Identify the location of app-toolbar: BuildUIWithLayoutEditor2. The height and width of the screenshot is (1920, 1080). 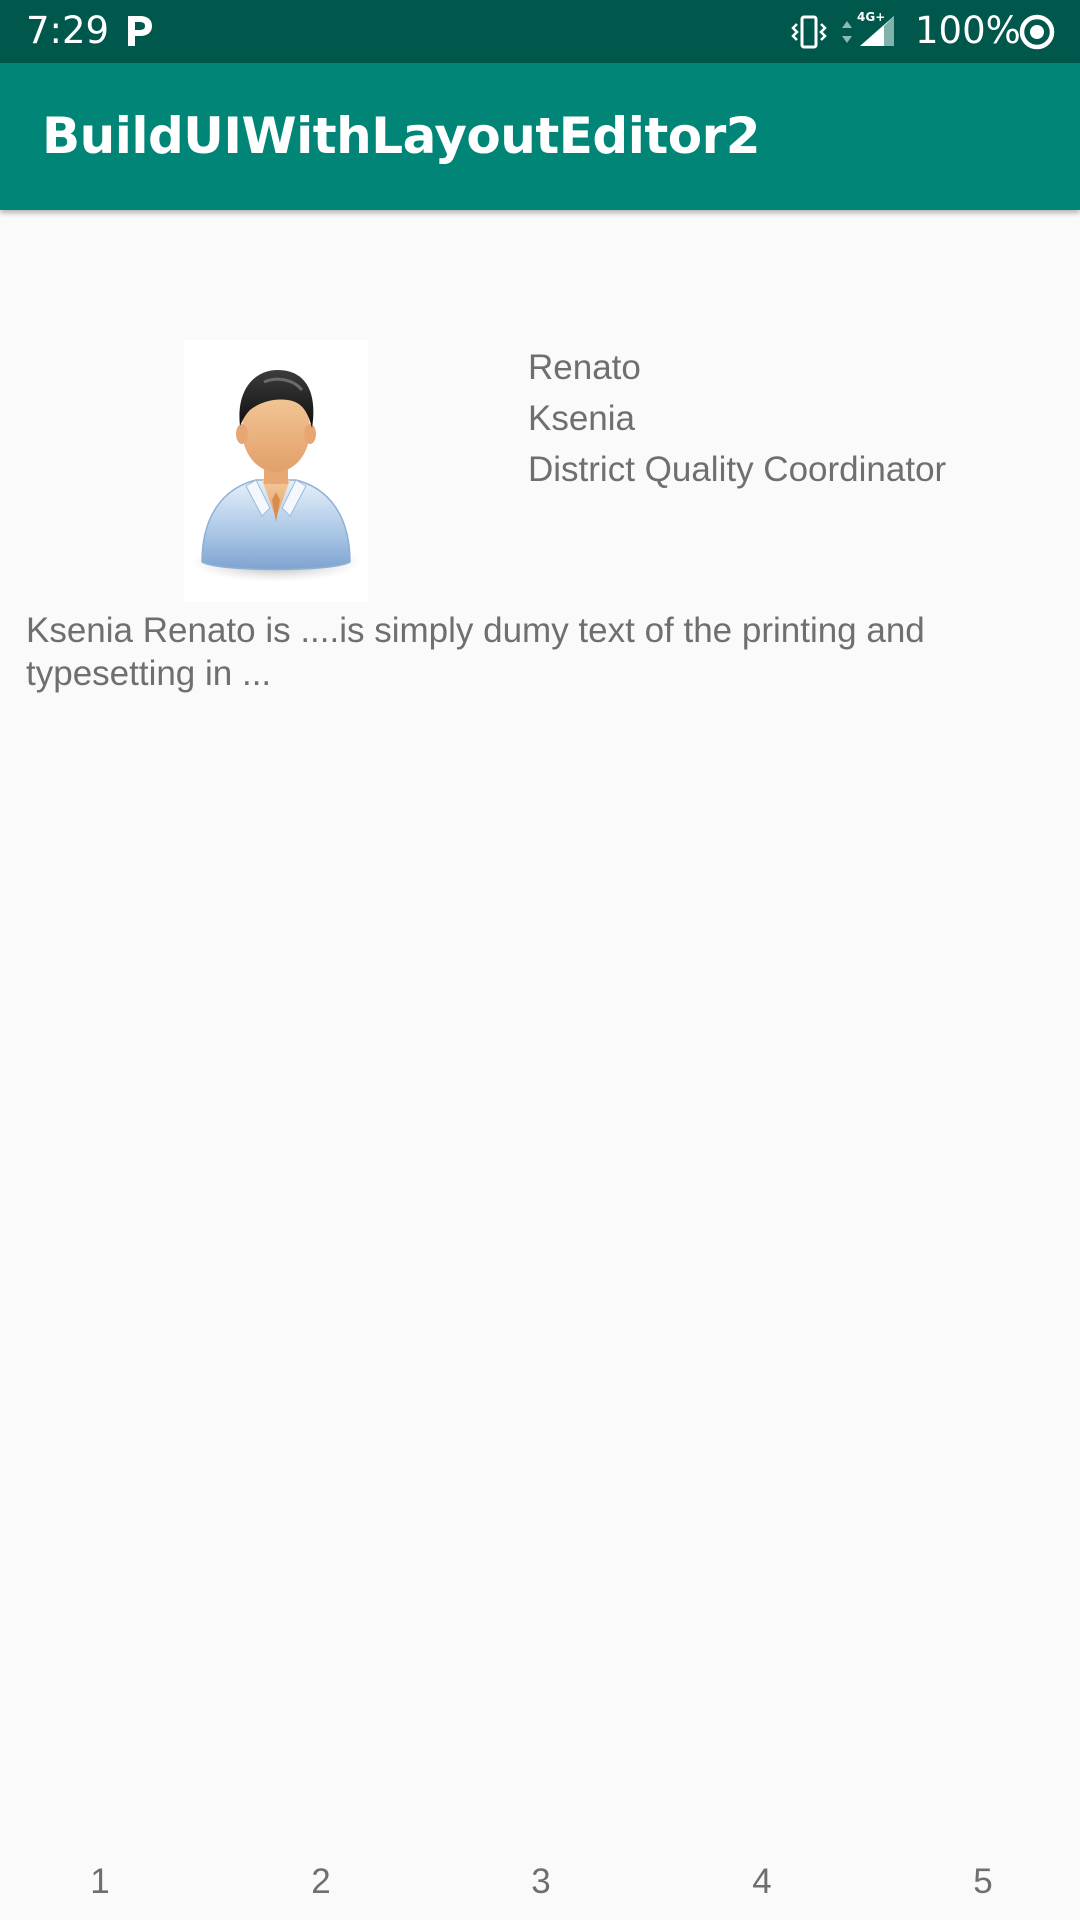
(540, 136).